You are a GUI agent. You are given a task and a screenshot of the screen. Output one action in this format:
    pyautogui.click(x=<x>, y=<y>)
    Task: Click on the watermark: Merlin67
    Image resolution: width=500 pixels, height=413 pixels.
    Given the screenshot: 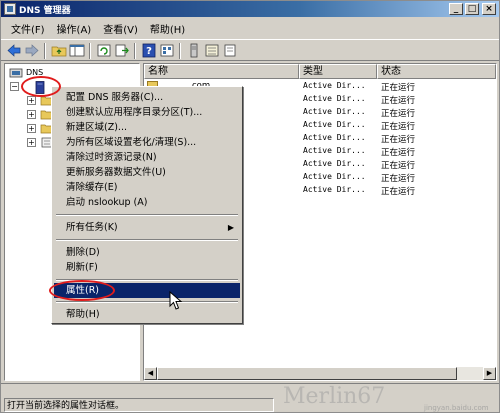 What is the action you would take?
    pyautogui.click(x=334, y=396)
    